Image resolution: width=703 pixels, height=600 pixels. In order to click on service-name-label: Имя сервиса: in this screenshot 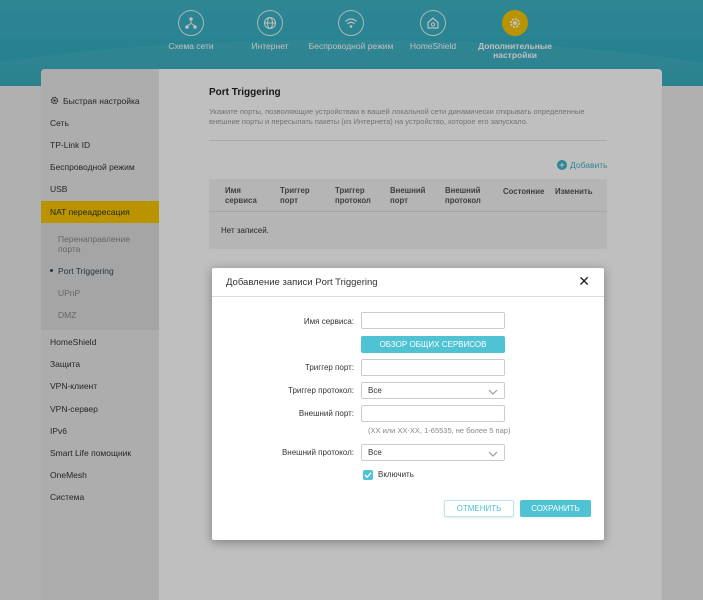, I will do `click(328, 321)`.